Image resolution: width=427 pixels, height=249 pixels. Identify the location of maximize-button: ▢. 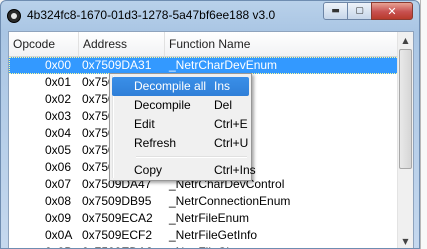
(359, 11).